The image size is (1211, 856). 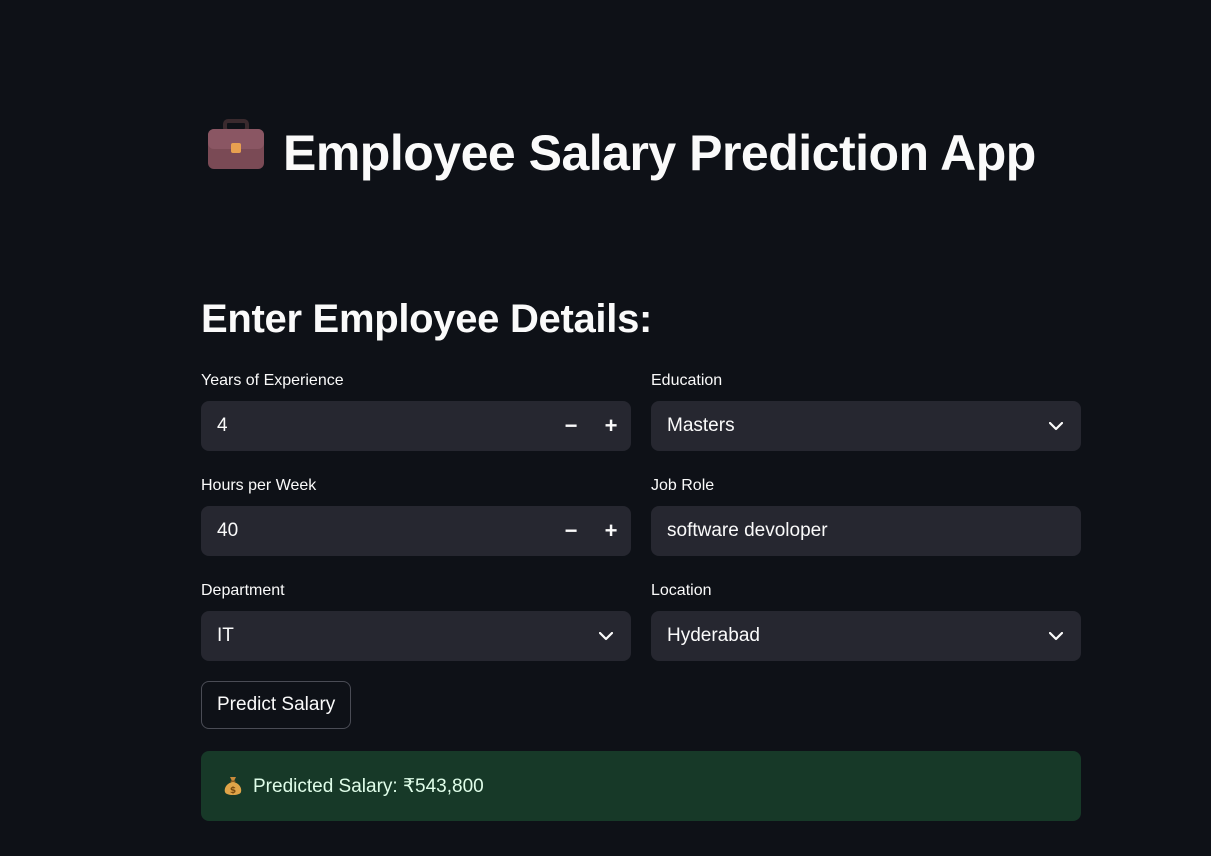 I want to click on hours-increment-button: +, so click(x=611, y=531).